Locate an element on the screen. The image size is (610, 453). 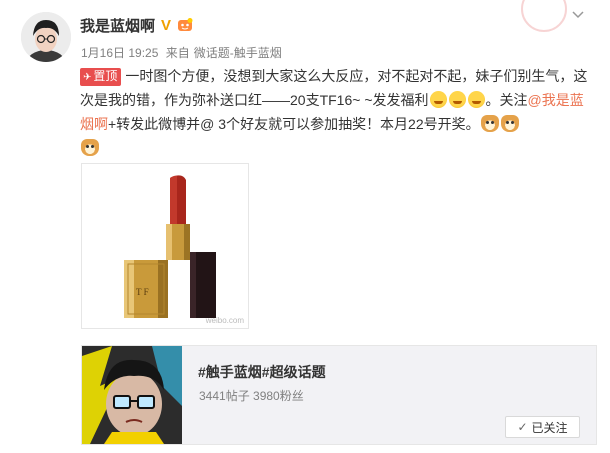
chevron-down-icon is located at coordinates (578, 15).